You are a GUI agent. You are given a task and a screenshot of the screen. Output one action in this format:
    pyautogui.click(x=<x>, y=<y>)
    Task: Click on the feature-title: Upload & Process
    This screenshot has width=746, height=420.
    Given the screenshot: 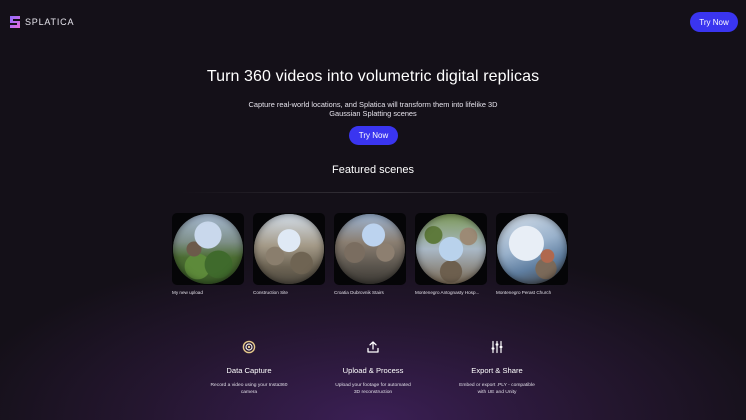 What is the action you would take?
    pyautogui.click(x=373, y=370)
    